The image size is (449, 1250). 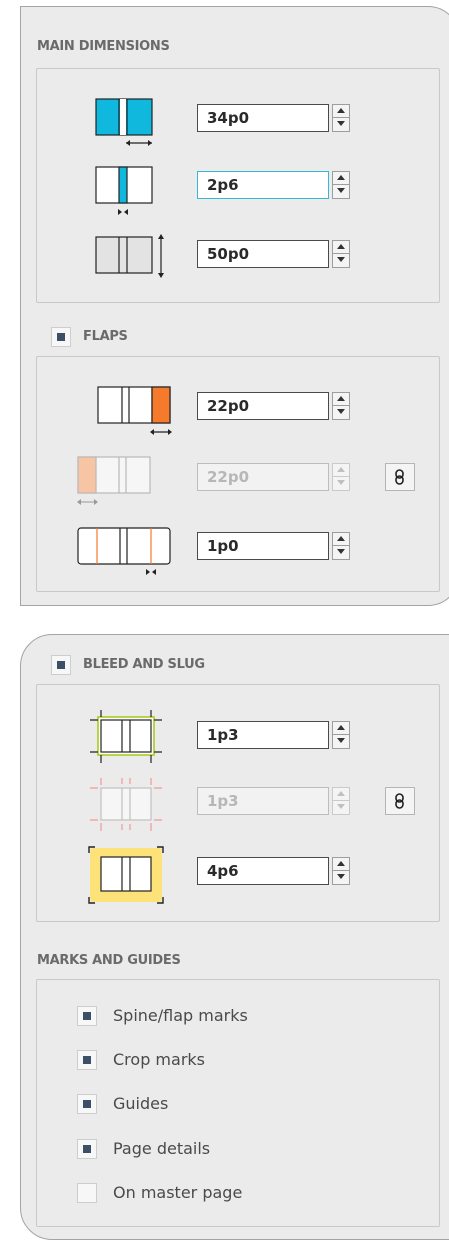 I want to click on height-diagram-icon, so click(x=129, y=256).